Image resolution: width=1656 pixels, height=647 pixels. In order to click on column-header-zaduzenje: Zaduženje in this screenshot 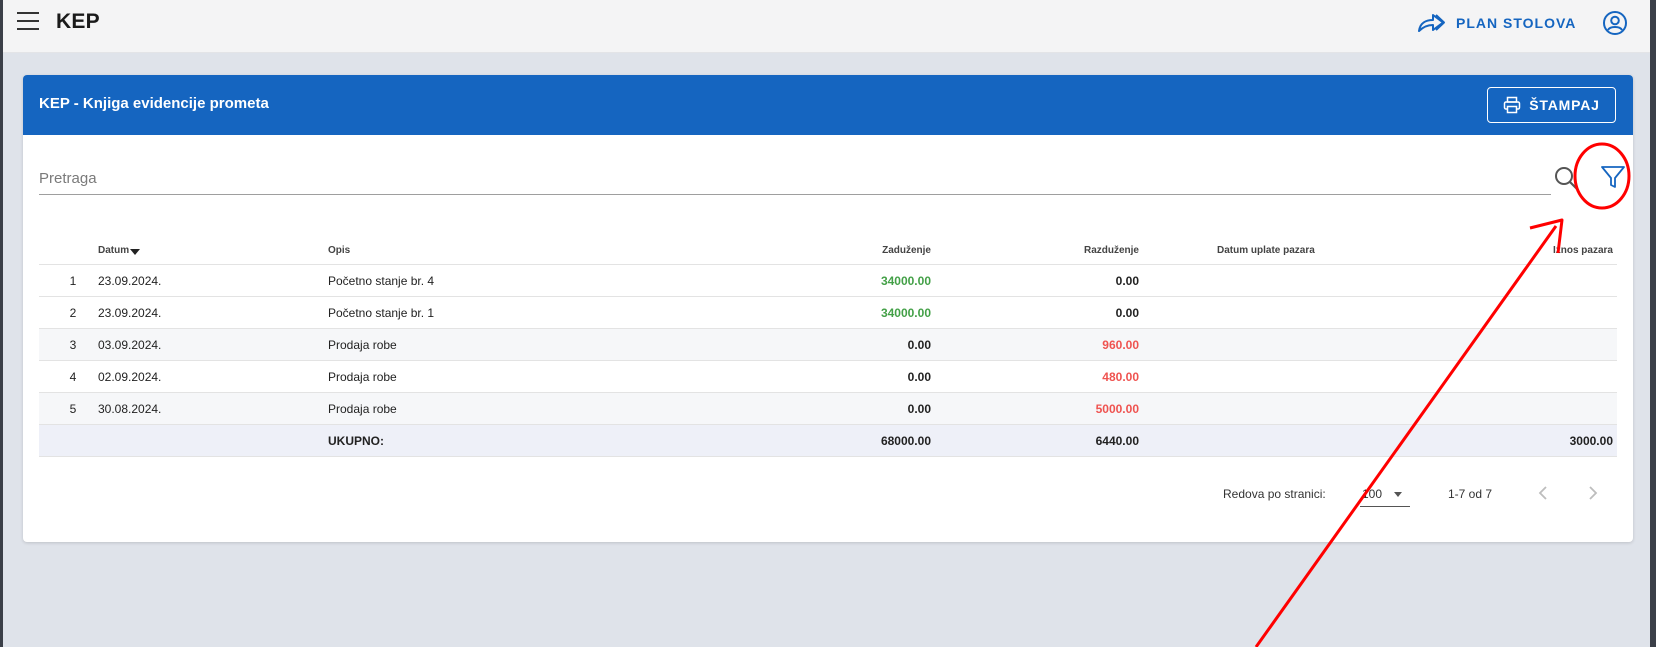, I will do `click(906, 250)`.